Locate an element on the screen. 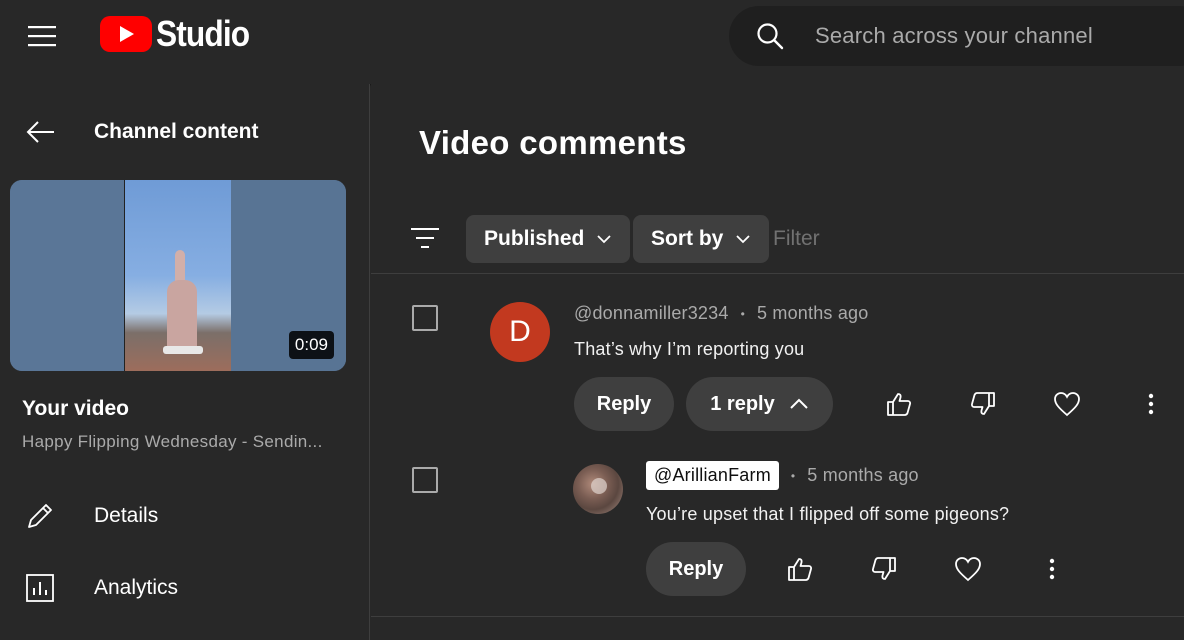  thumbnail-frame is located at coordinates (177, 275).